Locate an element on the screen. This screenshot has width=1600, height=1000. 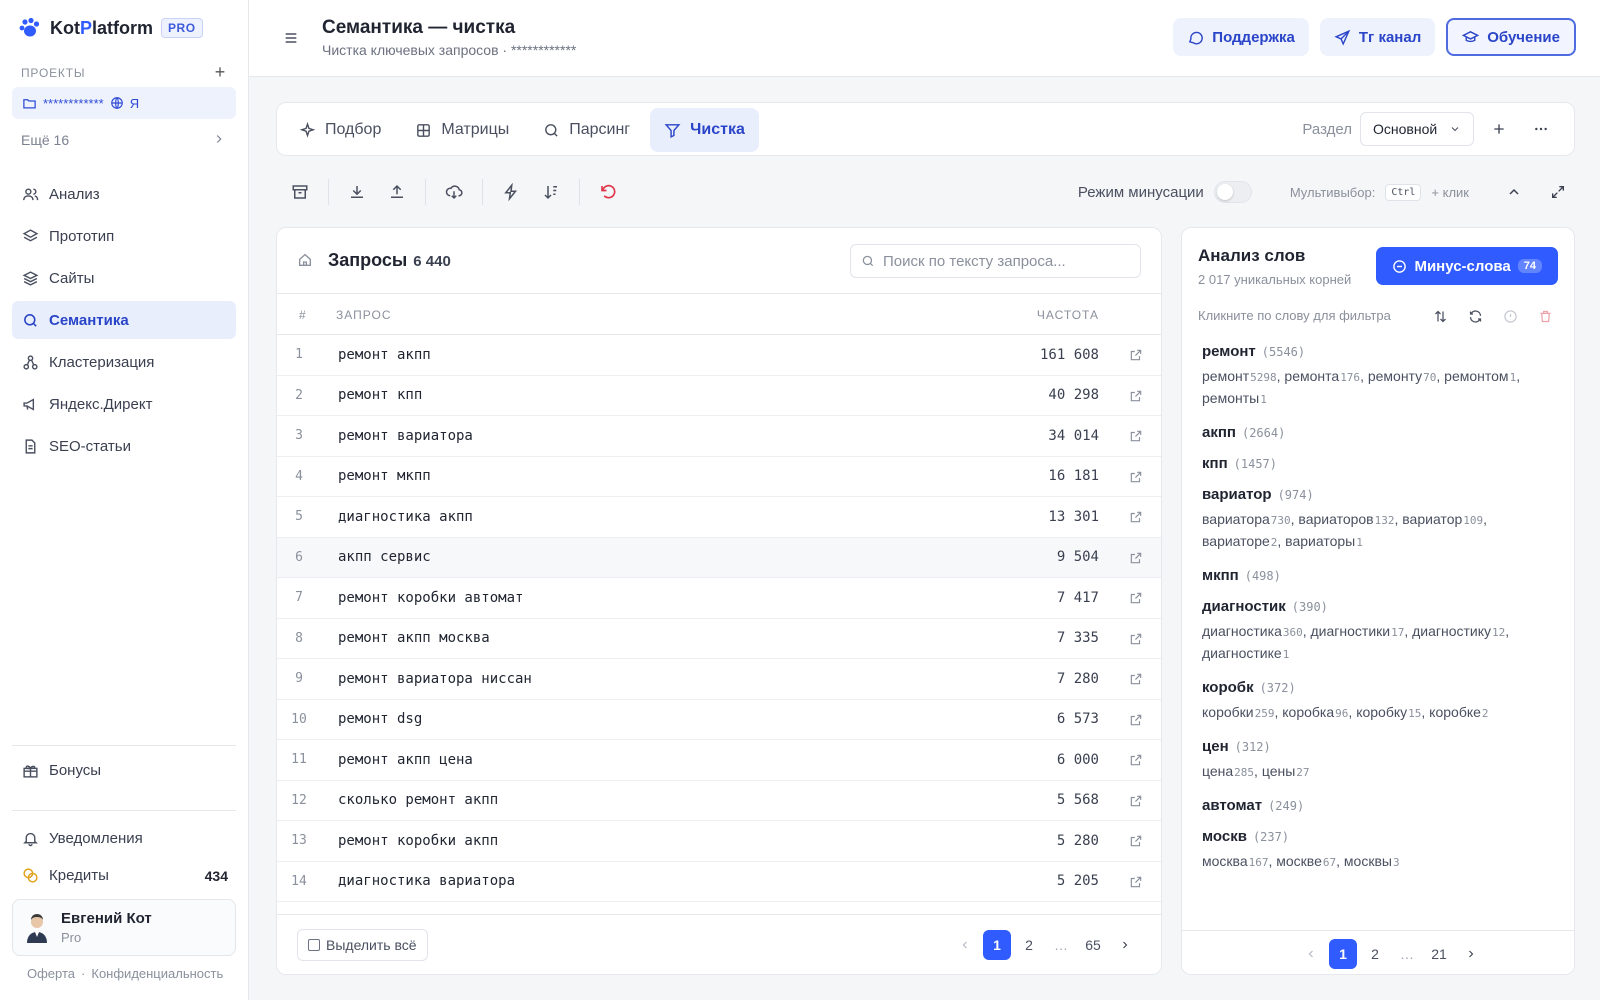
word-root-header: цен (312) is located at coordinates (1380, 746).